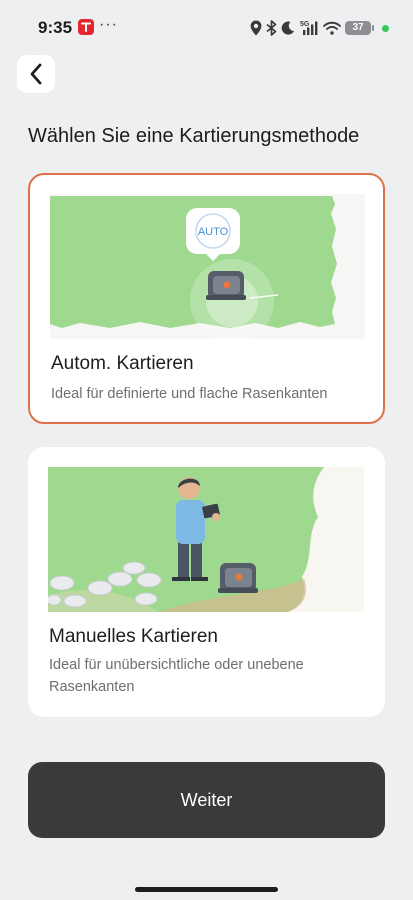 The height and width of the screenshot is (900, 413). Describe the element at coordinates (332, 28) in the screenshot. I see `wifi-icon` at that location.